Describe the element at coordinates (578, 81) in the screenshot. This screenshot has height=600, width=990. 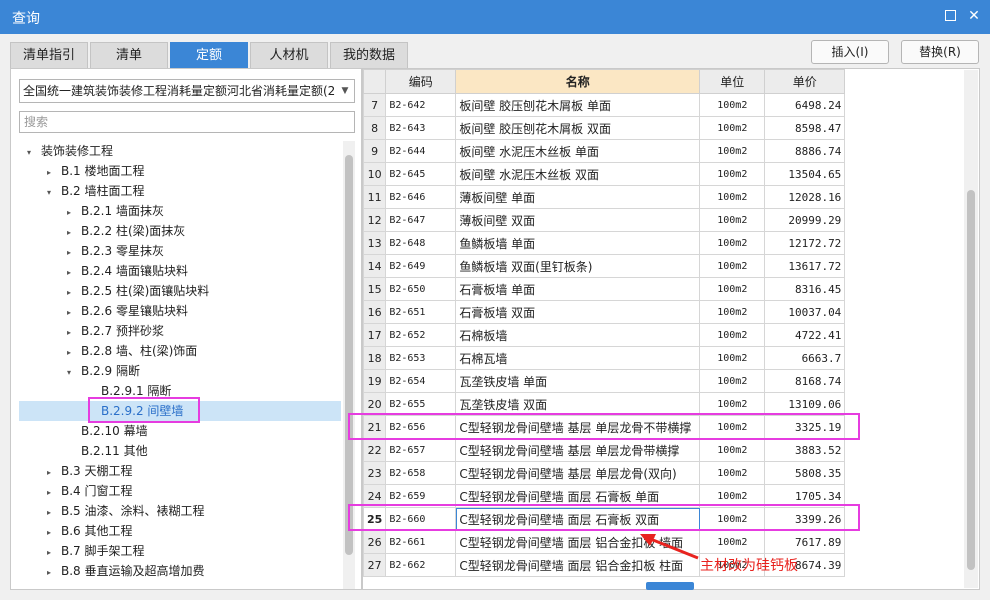
I see `header-name: 名称` at that location.